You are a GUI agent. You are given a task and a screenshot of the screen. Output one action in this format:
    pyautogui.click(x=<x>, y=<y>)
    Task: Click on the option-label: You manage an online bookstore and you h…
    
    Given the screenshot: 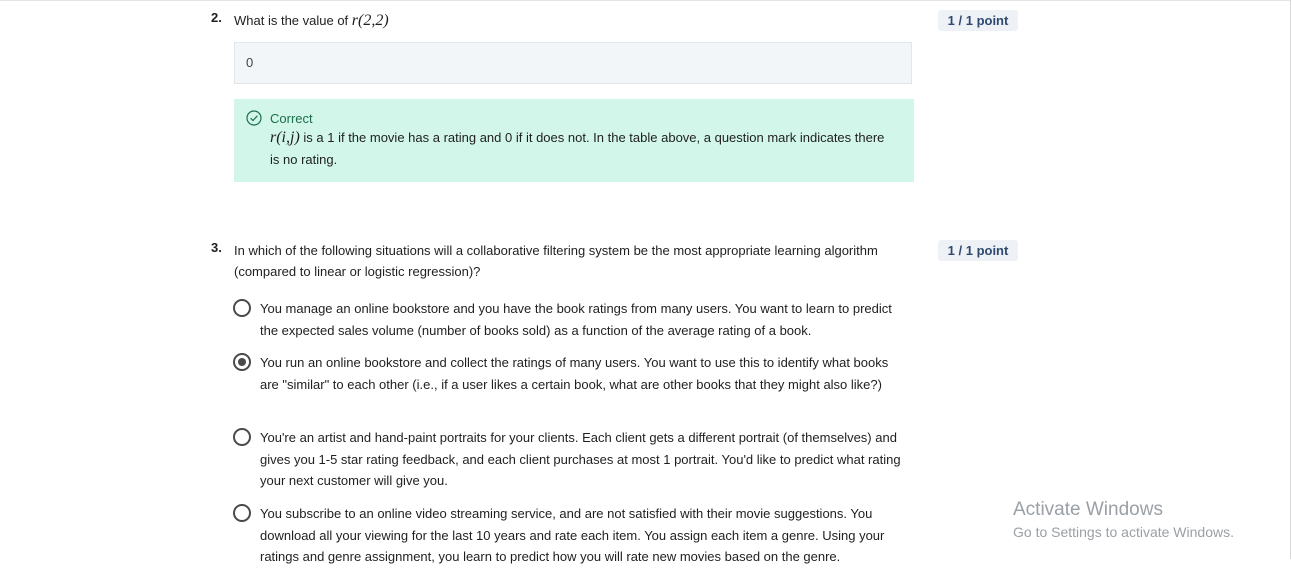 What is the action you would take?
    pyautogui.click(x=576, y=319)
    